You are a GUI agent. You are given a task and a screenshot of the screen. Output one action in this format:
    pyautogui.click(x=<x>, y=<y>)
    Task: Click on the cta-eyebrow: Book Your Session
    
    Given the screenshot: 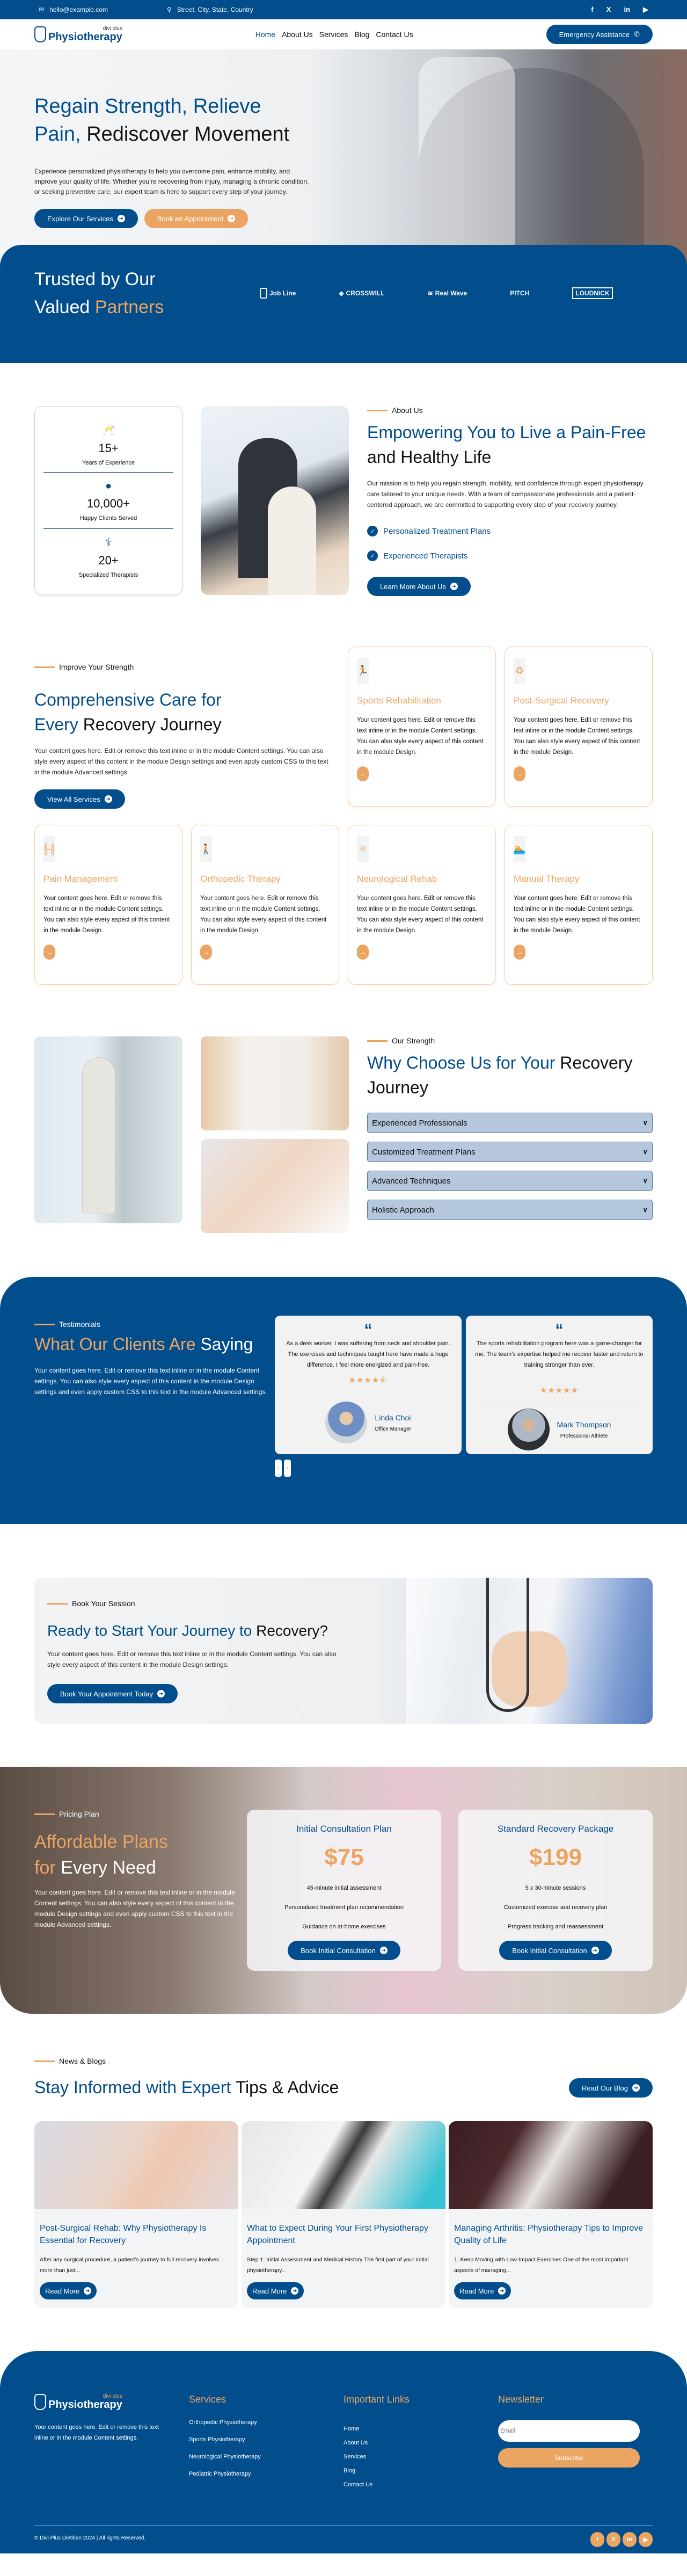 What is the action you would take?
    pyautogui.click(x=343, y=1603)
    